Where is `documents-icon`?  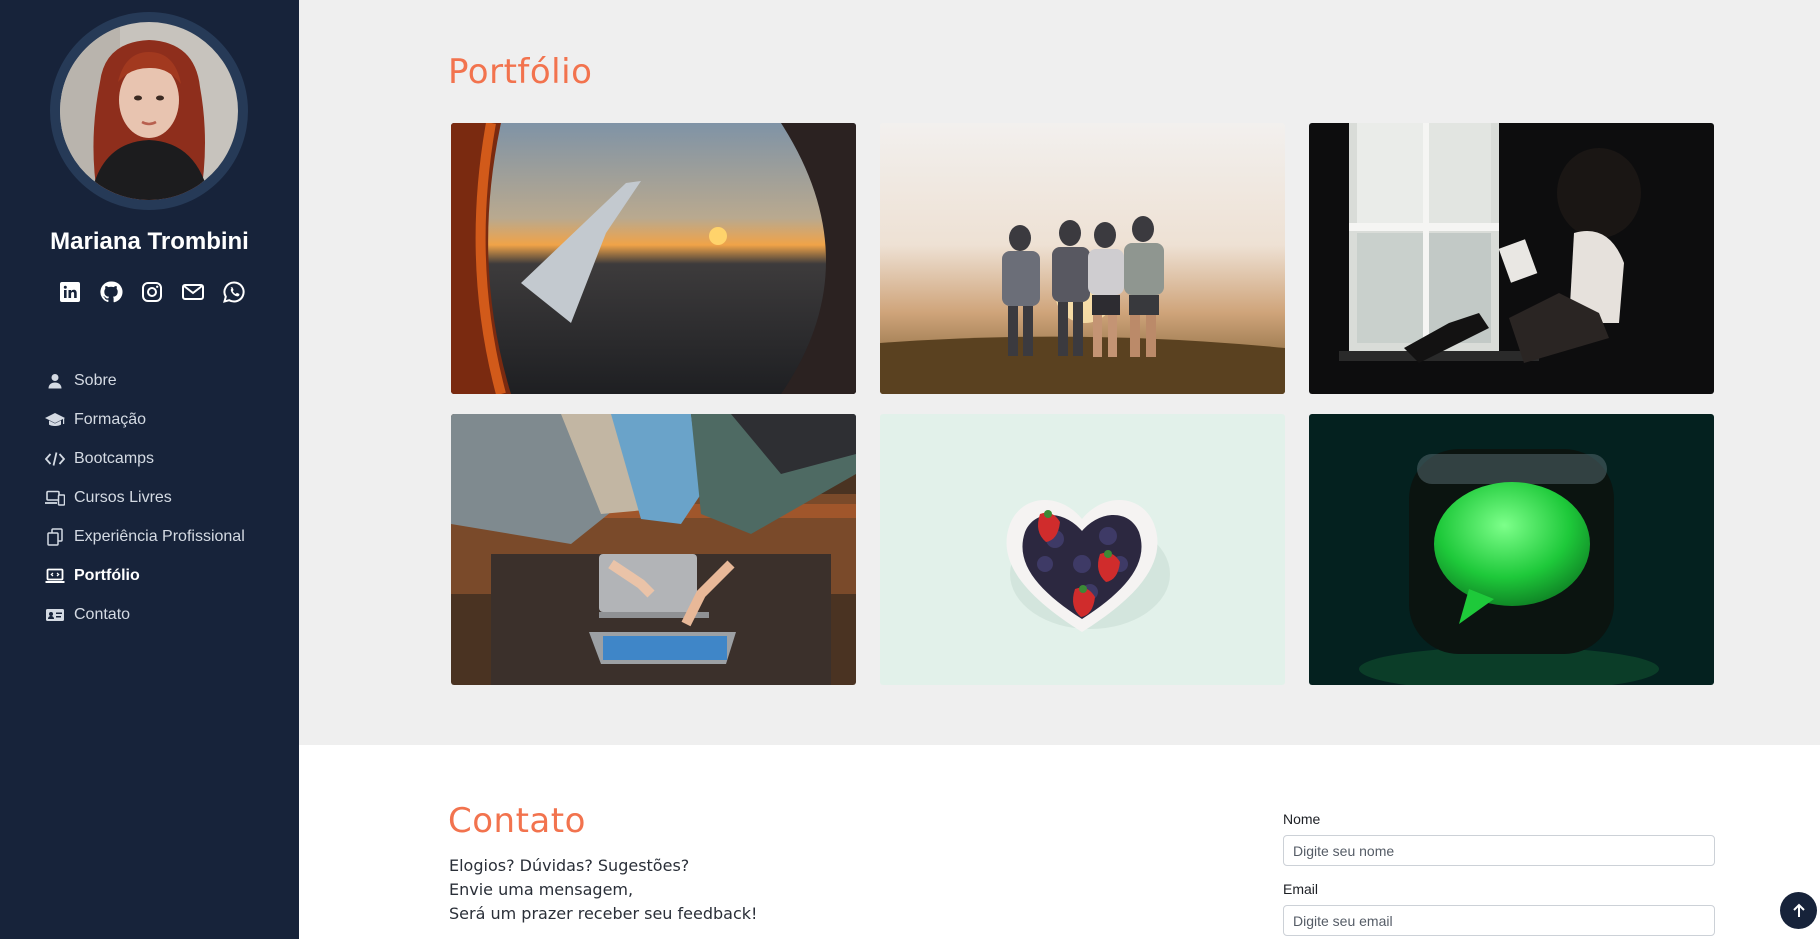
documents-icon is located at coordinates (55, 536).